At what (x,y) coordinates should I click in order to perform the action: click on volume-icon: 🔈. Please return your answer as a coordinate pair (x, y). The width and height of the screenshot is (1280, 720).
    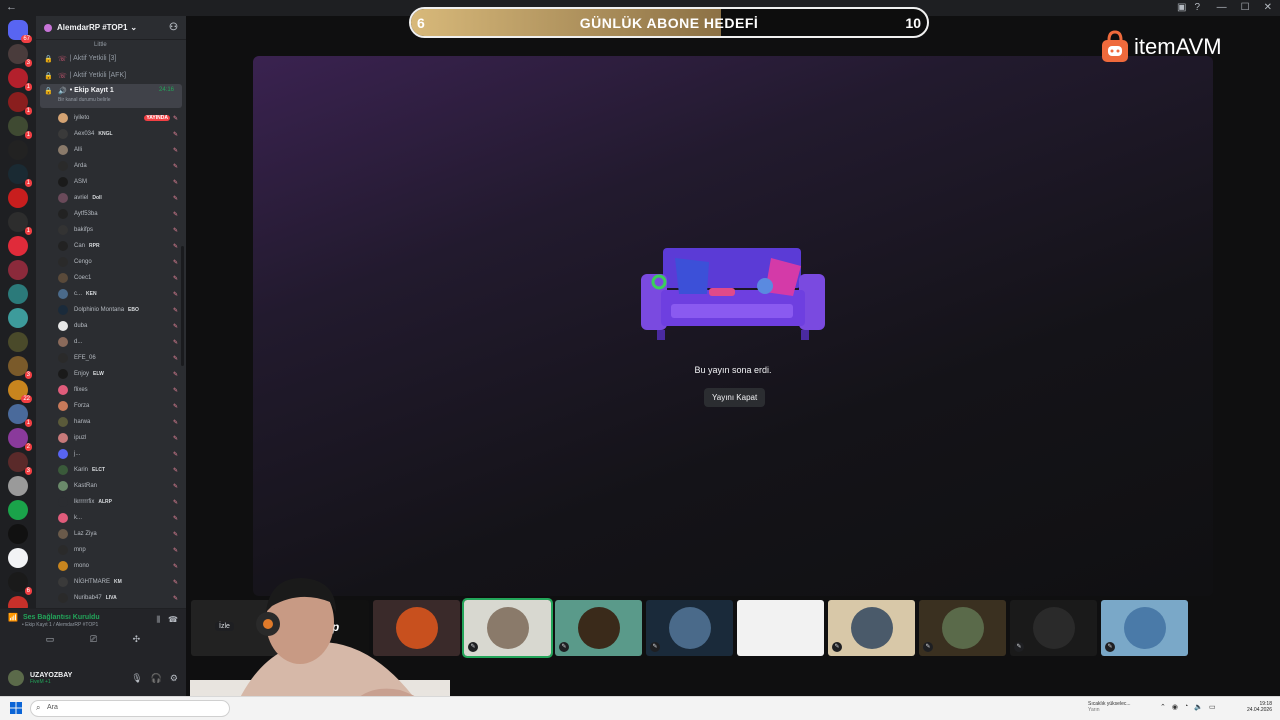
    Looking at the image, I should click on (1198, 707).